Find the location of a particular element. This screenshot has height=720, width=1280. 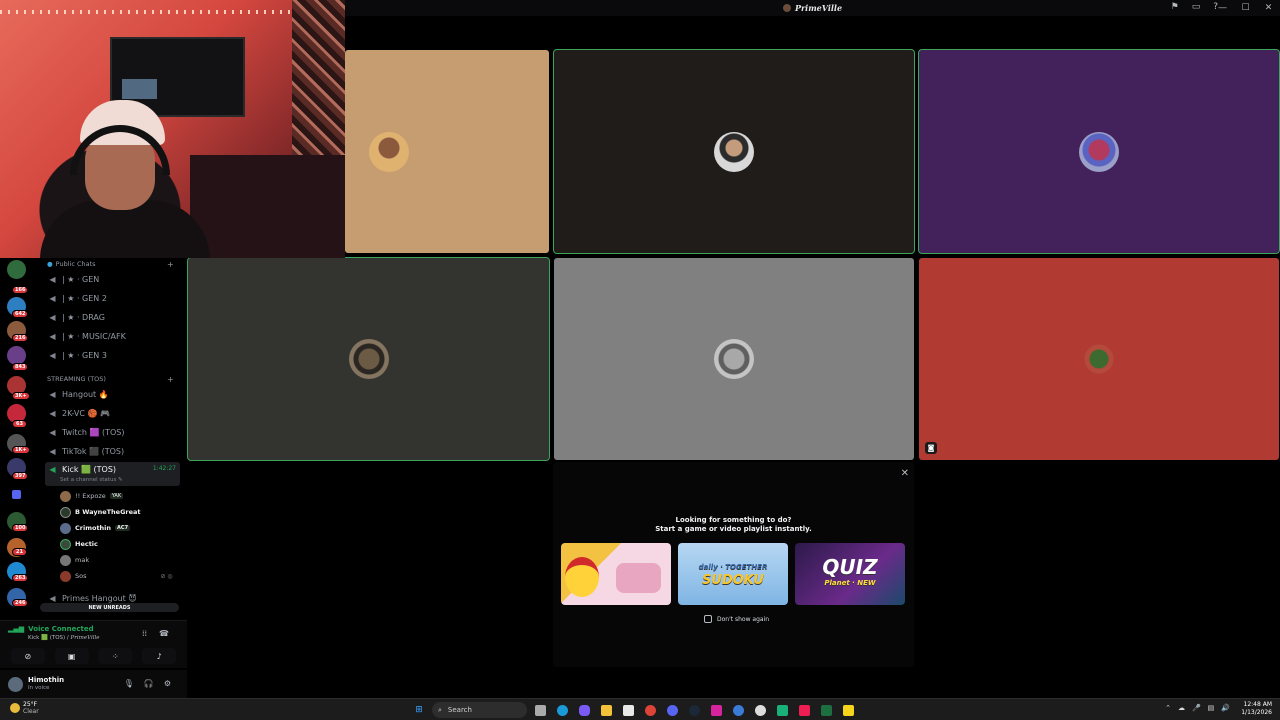

store-icon is located at coordinates (628, 710).